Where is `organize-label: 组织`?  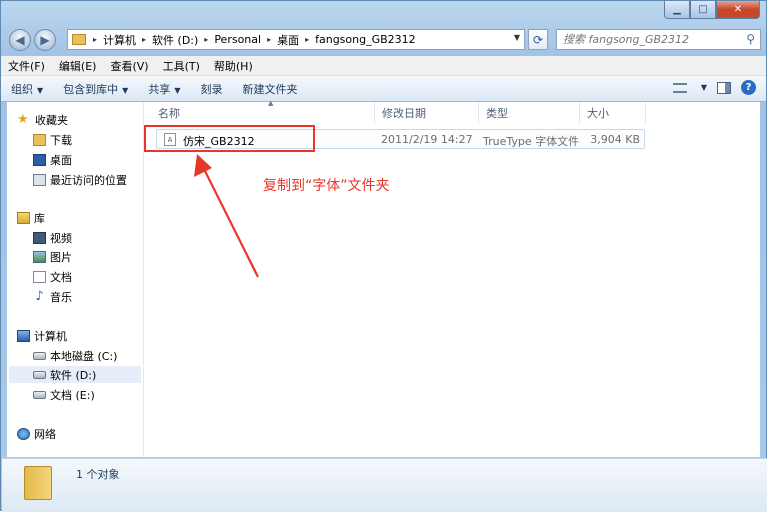
organize-label: 组织 is located at coordinates (22, 89).